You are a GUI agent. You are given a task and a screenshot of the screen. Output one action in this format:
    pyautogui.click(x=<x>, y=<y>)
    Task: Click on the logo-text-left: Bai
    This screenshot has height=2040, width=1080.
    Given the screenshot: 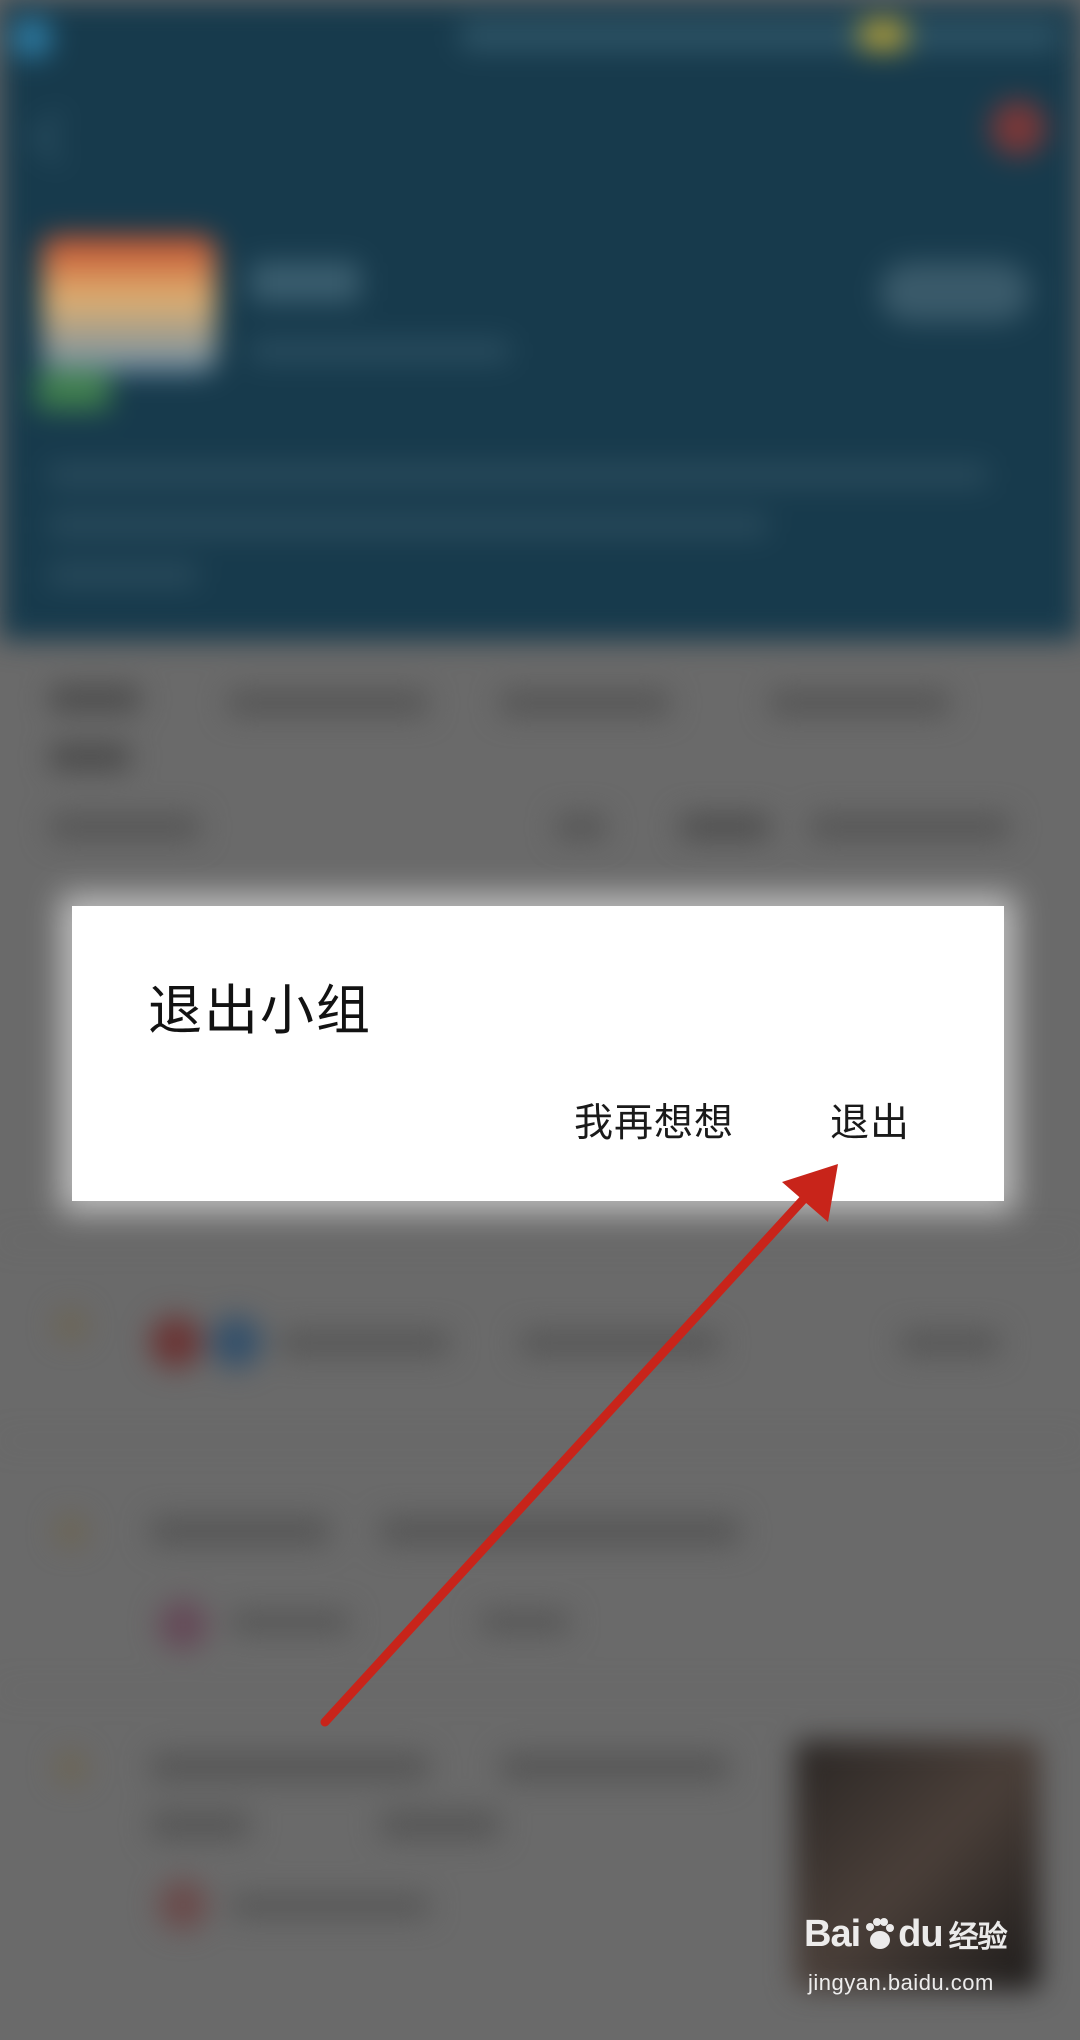 What is the action you would take?
    pyautogui.click(x=832, y=1933)
    